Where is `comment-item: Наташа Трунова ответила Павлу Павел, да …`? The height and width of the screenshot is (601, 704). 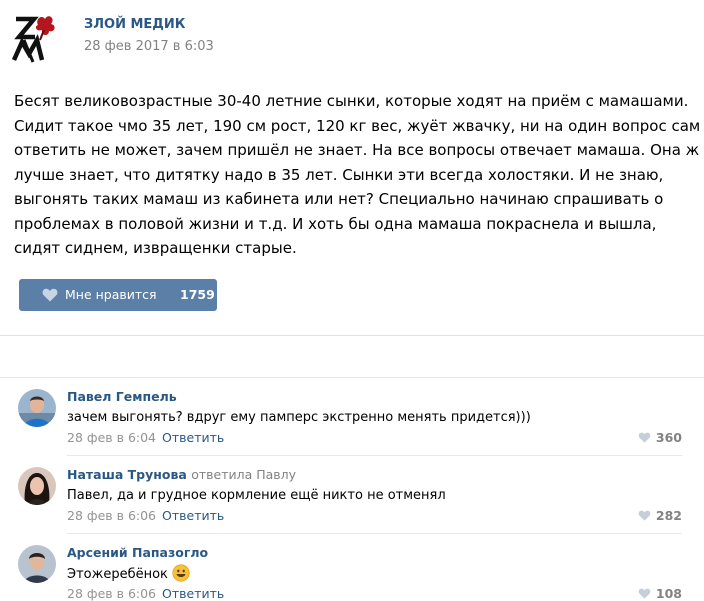
comment-item: Наташа Трунова ответила Павлу Павел, да … is located at coordinates (352, 495).